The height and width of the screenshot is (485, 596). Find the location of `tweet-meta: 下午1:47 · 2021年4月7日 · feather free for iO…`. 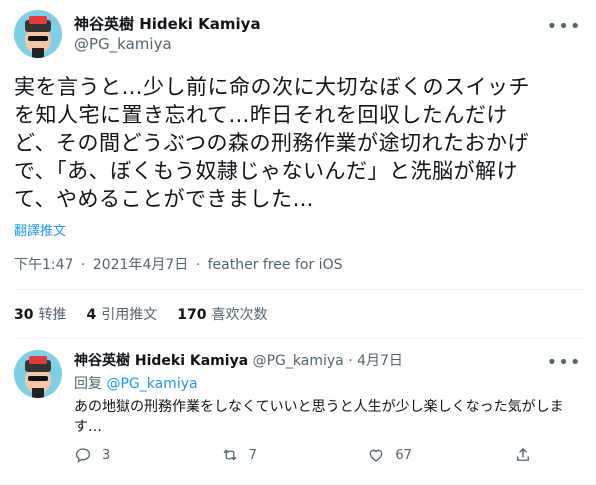

tweet-meta: 下午1:47 · 2021年4月7日 · feather free for iO… is located at coordinates (179, 264).